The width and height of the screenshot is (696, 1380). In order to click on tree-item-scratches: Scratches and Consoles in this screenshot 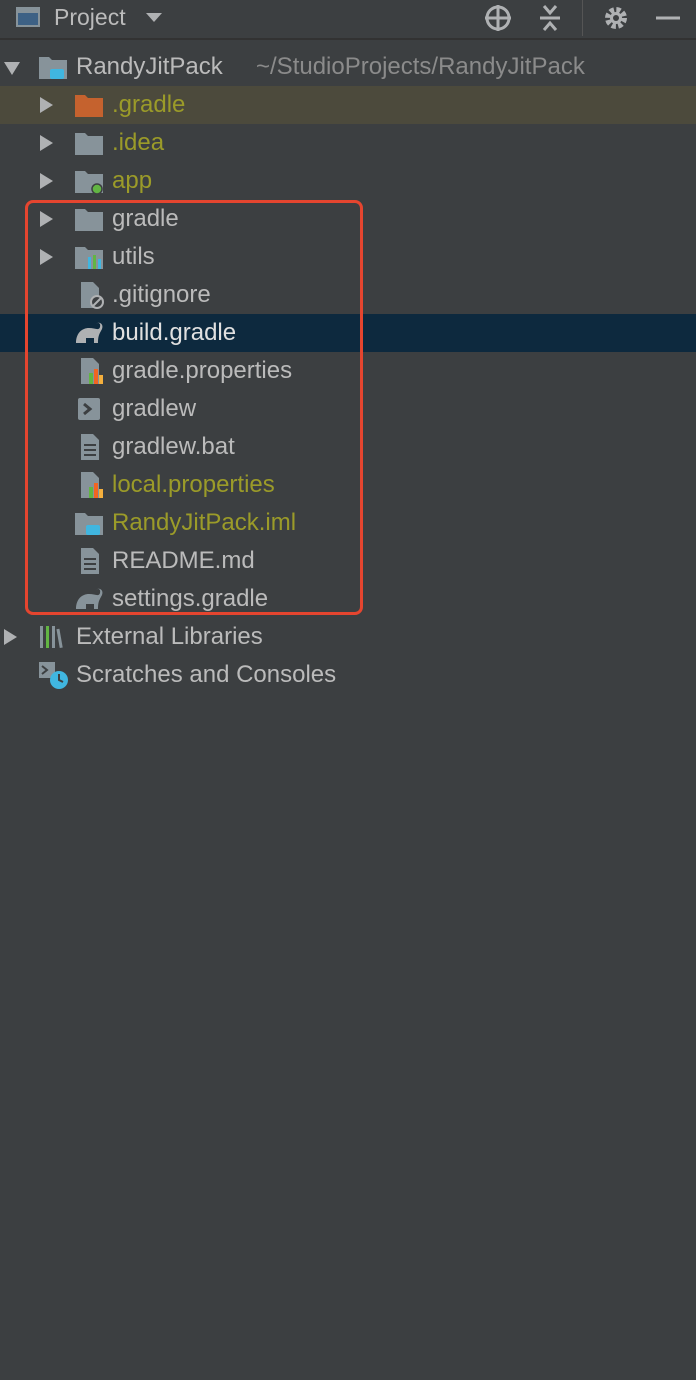, I will do `click(348, 675)`.